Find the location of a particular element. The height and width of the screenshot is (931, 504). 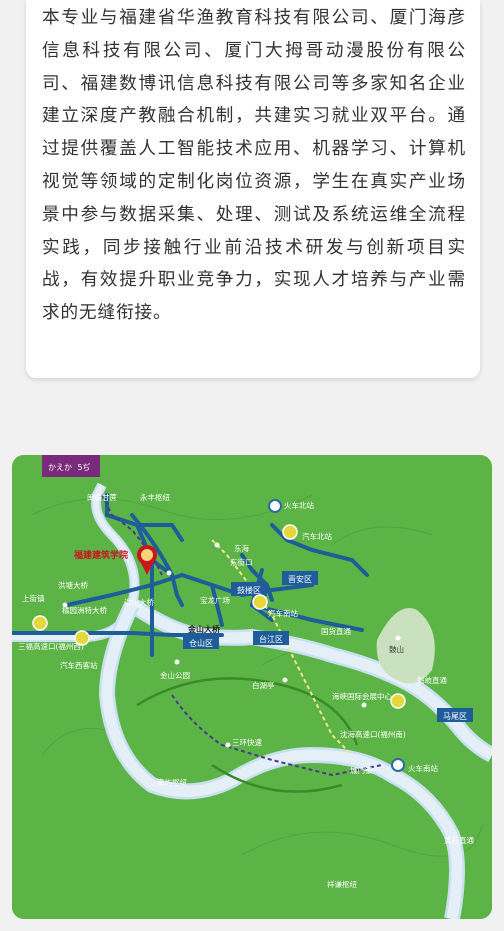

label-qiche-xi: 汽车西客站 is located at coordinates (79, 665).